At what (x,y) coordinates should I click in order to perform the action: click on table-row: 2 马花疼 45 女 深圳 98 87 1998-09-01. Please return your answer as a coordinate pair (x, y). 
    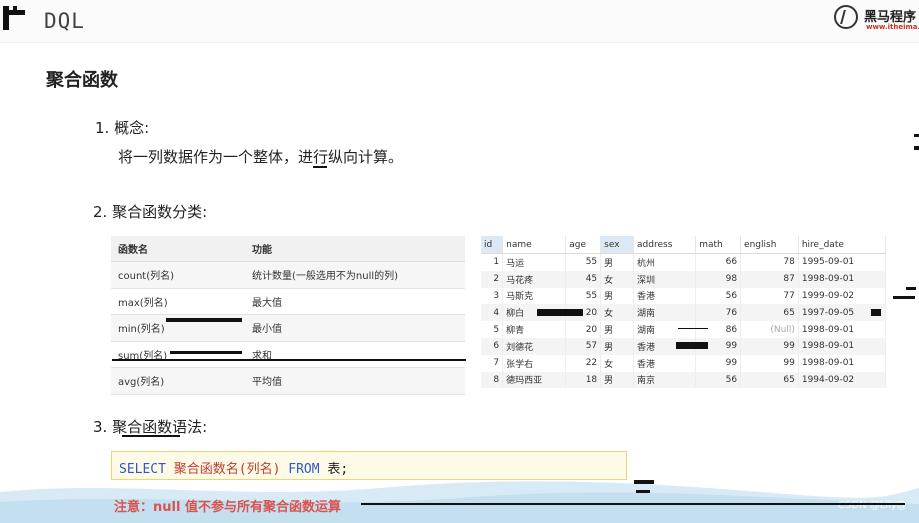
    Looking at the image, I should click on (684, 279).